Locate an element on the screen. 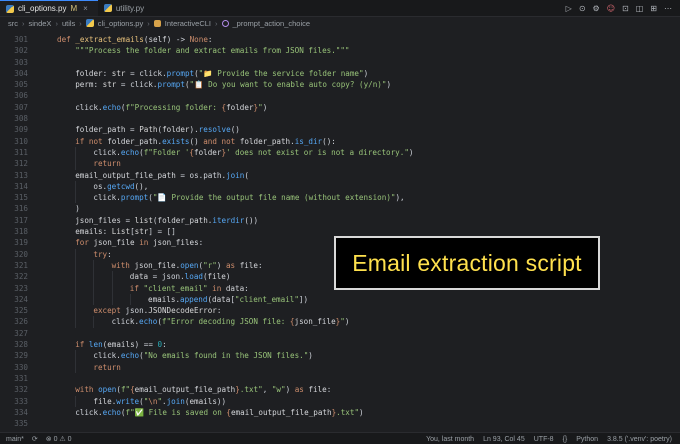  code-line: 312 return is located at coordinates (340, 164).